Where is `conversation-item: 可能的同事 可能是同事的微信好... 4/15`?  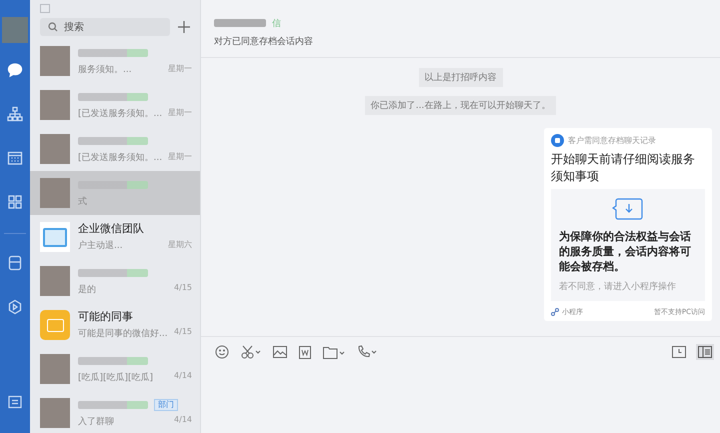 conversation-item: 可能的同事 可能是同事的微信好... 4/15 is located at coordinates (115, 325).